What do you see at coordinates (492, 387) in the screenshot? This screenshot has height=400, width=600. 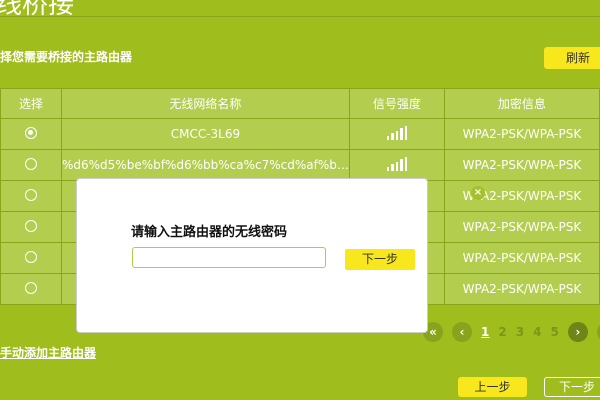 I see `prev-step-button: 上一步` at bounding box center [492, 387].